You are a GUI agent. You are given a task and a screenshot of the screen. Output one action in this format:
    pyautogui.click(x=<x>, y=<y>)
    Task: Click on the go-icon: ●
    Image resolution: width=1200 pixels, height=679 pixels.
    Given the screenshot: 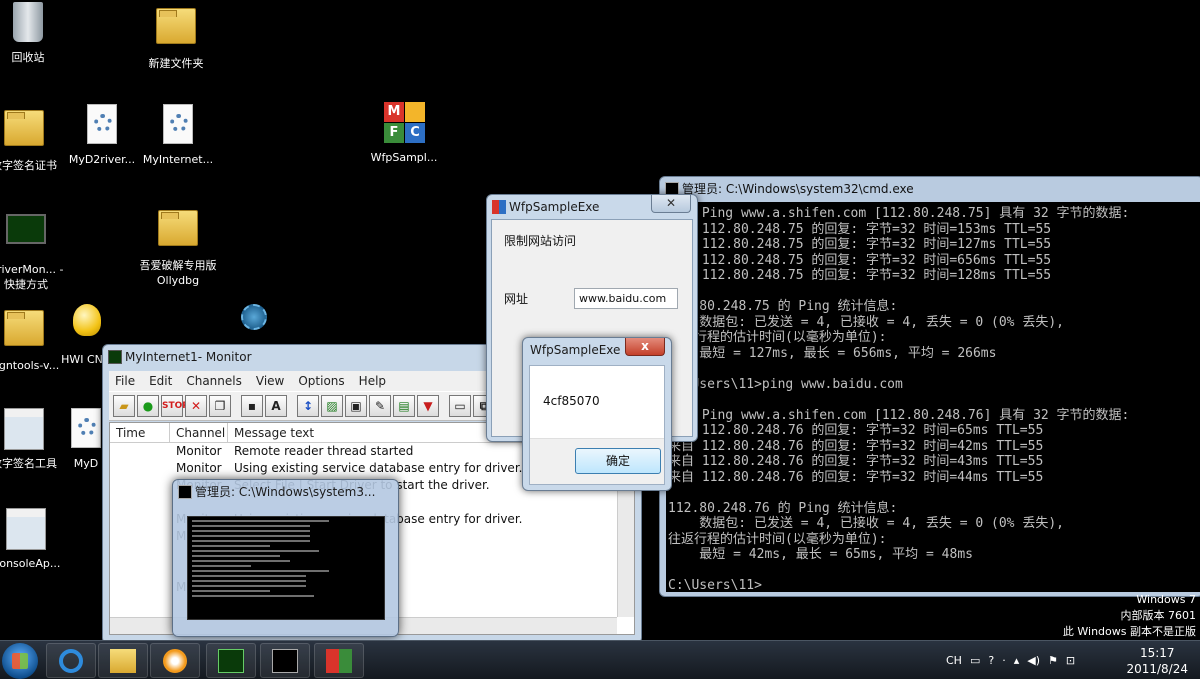 What is the action you would take?
    pyautogui.click(x=148, y=406)
    